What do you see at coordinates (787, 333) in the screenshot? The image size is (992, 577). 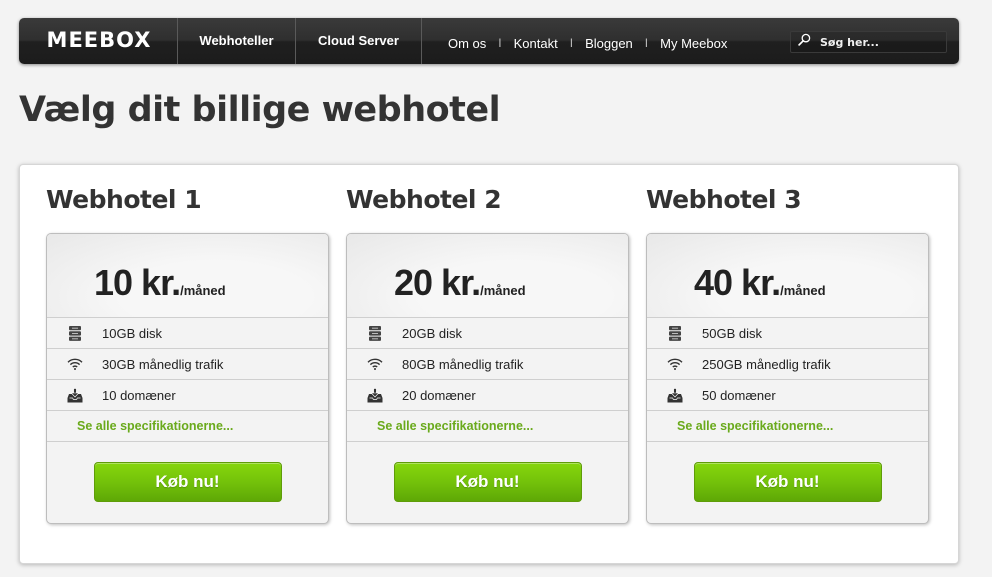 I see `feature-disk: 50GB disk` at bounding box center [787, 333].